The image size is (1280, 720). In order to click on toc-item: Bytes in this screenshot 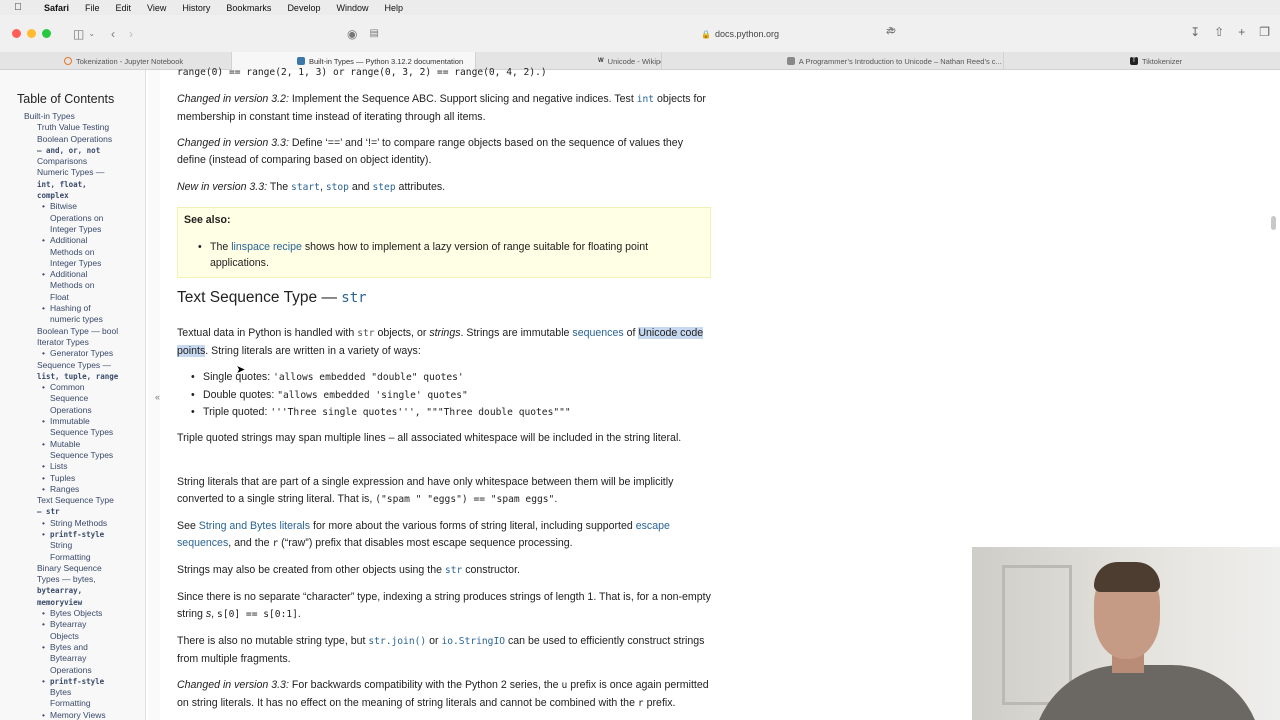, I will do `click(81, 692)`.